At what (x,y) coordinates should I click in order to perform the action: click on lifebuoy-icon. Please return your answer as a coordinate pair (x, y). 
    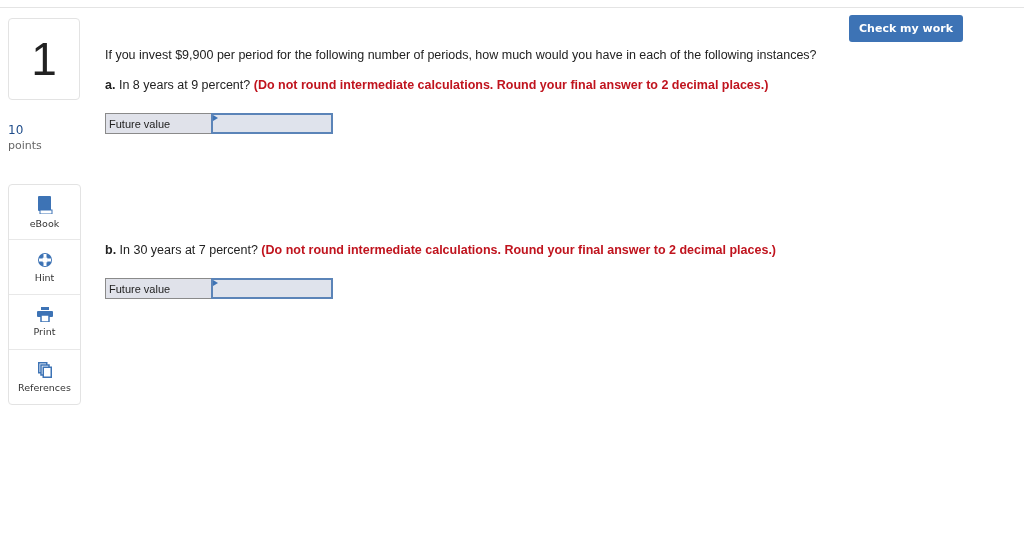
    Looking at the image, I should click on (44, 259).